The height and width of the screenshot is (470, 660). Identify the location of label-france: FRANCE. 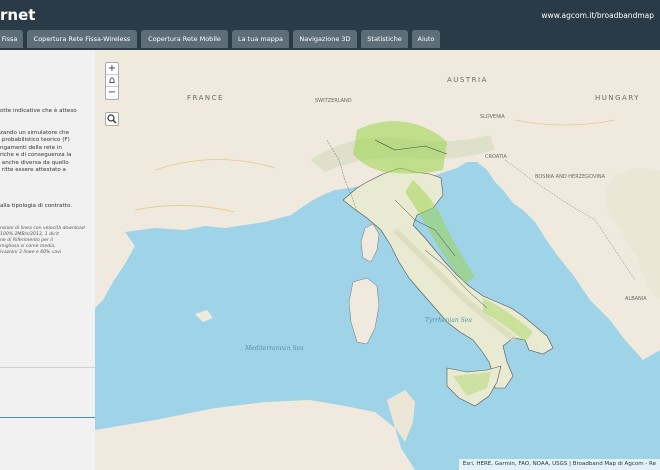
(205, 98).